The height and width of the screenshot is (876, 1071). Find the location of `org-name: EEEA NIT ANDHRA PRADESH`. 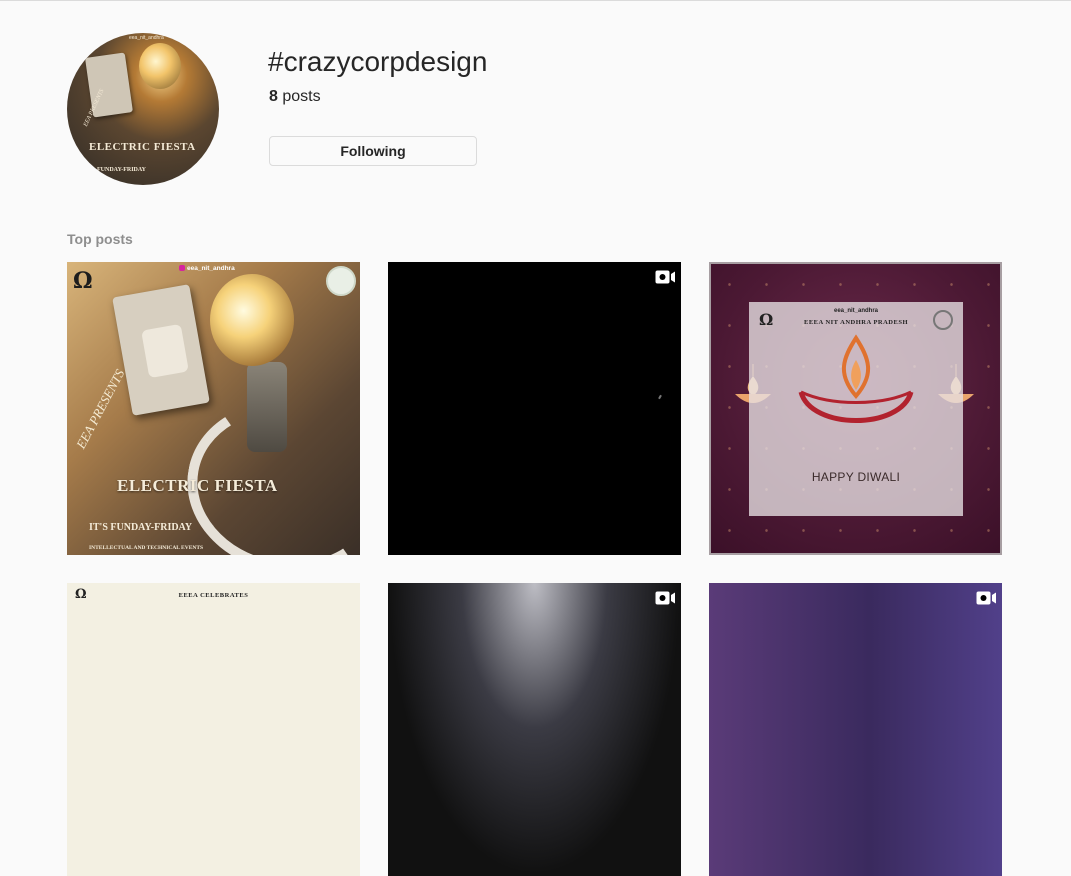

org-name: EEEA NIT ANDHRA PRADESH is located at coordinates (856, 322).